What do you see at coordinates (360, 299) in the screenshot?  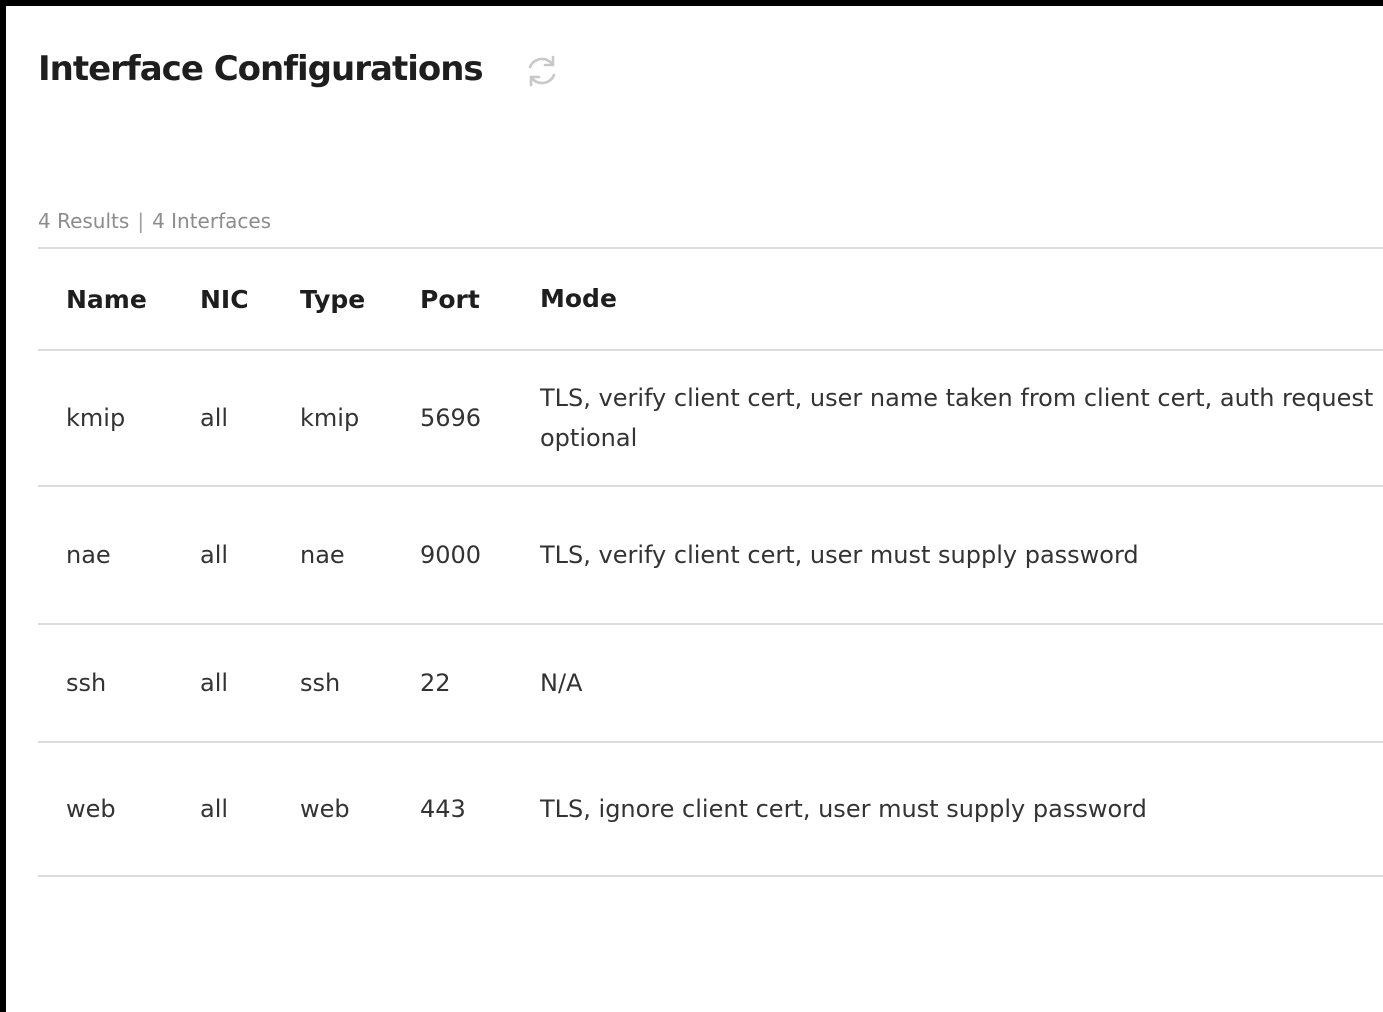 I see `column-header-type: Type` at bounding box center [360, 299].